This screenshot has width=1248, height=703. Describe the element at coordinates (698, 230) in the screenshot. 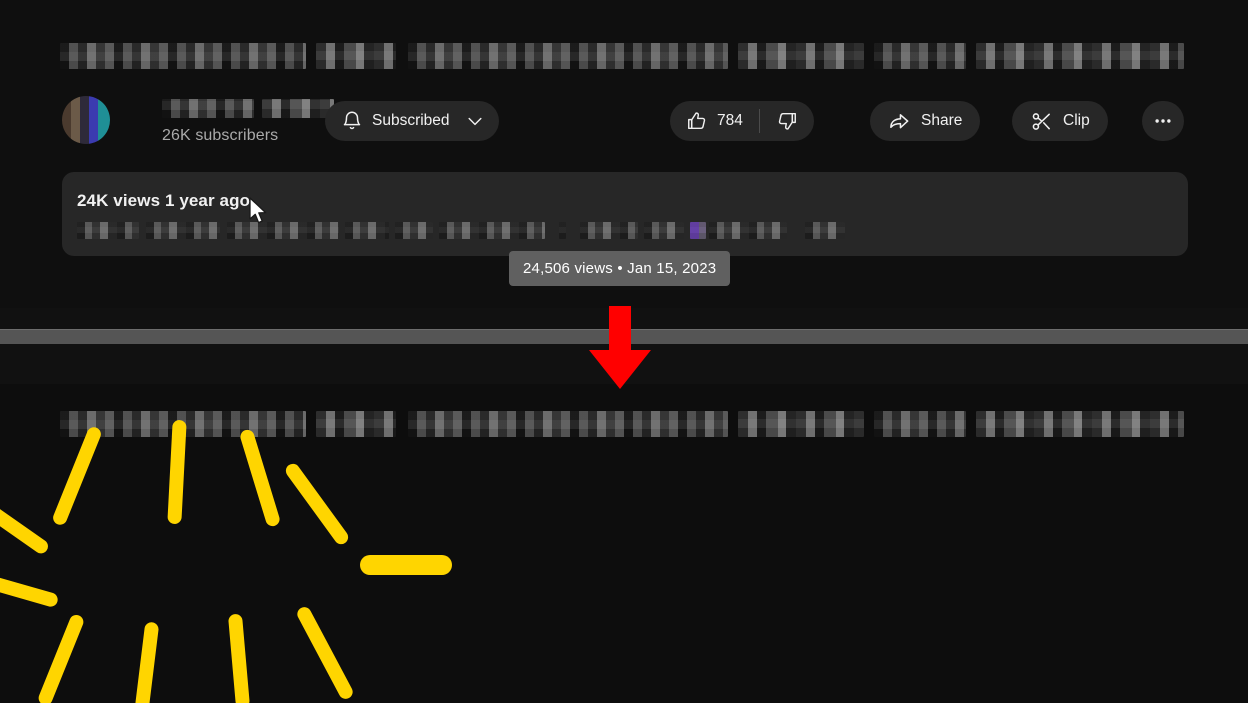

I see `redacted-block-accent` at that location.